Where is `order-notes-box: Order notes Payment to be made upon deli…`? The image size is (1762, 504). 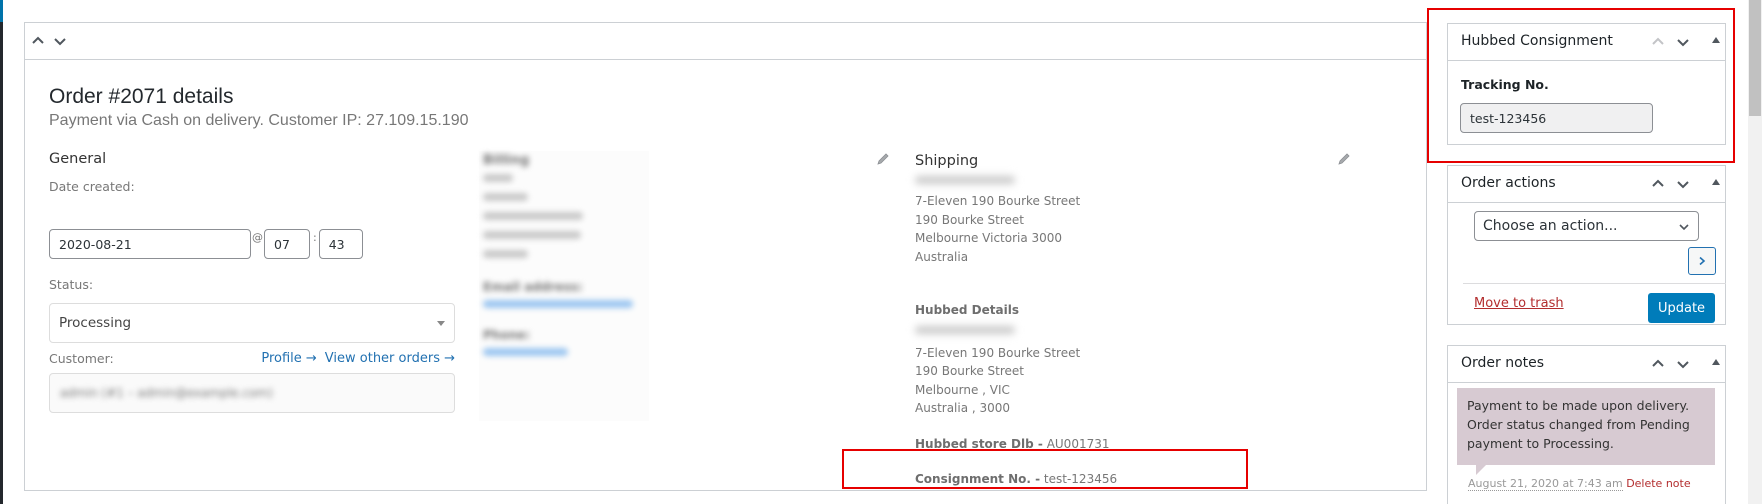
order-notes-box: Order notes Payment to be made upon deli… is located at coordinates (1586, 424).